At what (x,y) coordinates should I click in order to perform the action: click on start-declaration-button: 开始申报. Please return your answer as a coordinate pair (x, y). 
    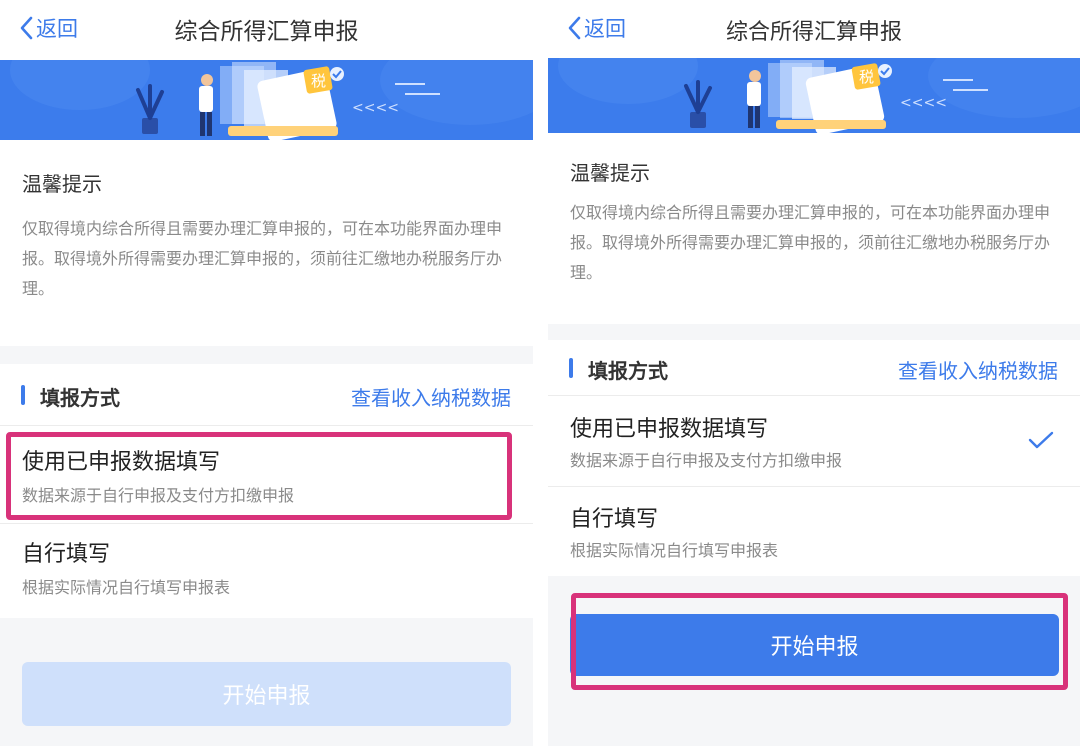
    Looking at the image, I should click on (266, 694).